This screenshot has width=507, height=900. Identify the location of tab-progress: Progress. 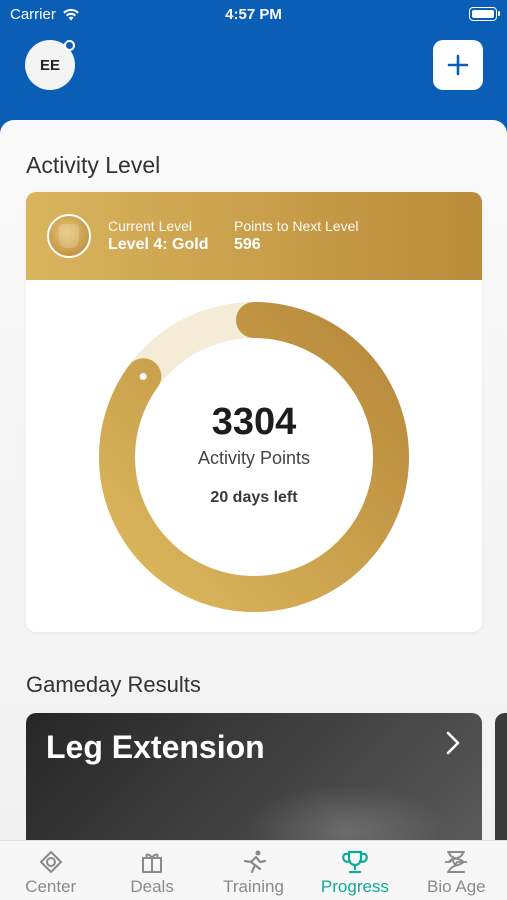
(354, 870).